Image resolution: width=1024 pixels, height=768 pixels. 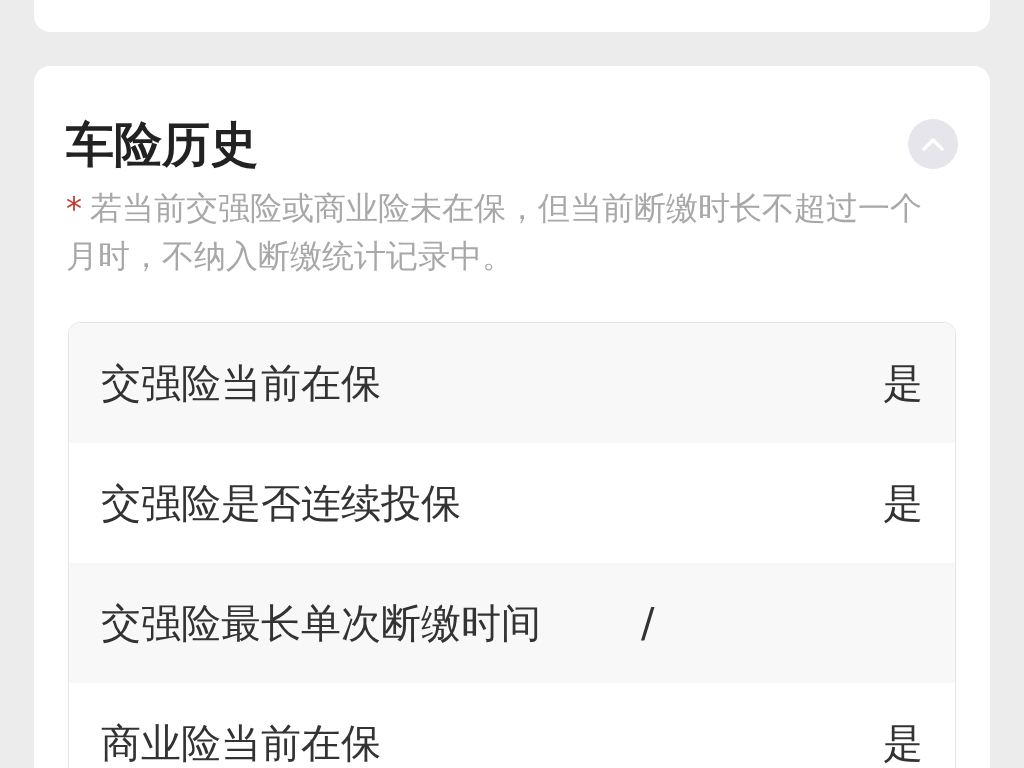 I want to click on collapse-button, so click(x=933, y=144).